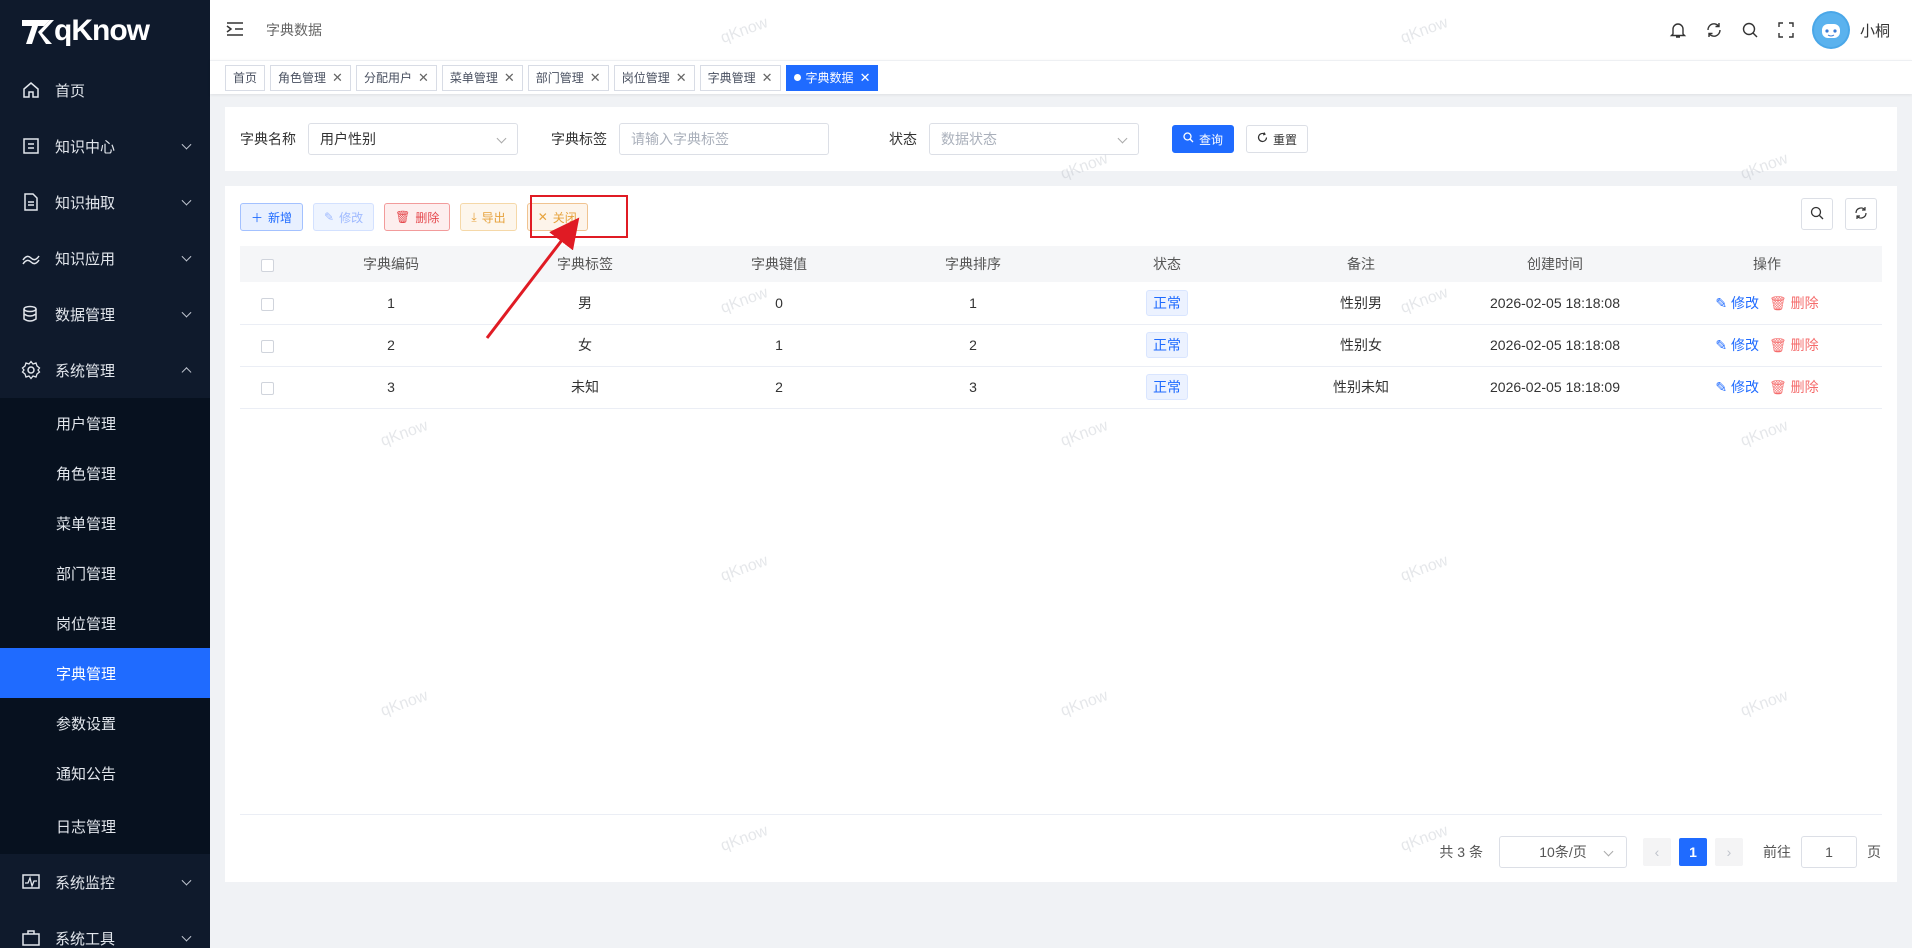 This screenshot has width=1912, height=948. I want to click on tag-post: 岗位管理 ✕, so click(654, 77).